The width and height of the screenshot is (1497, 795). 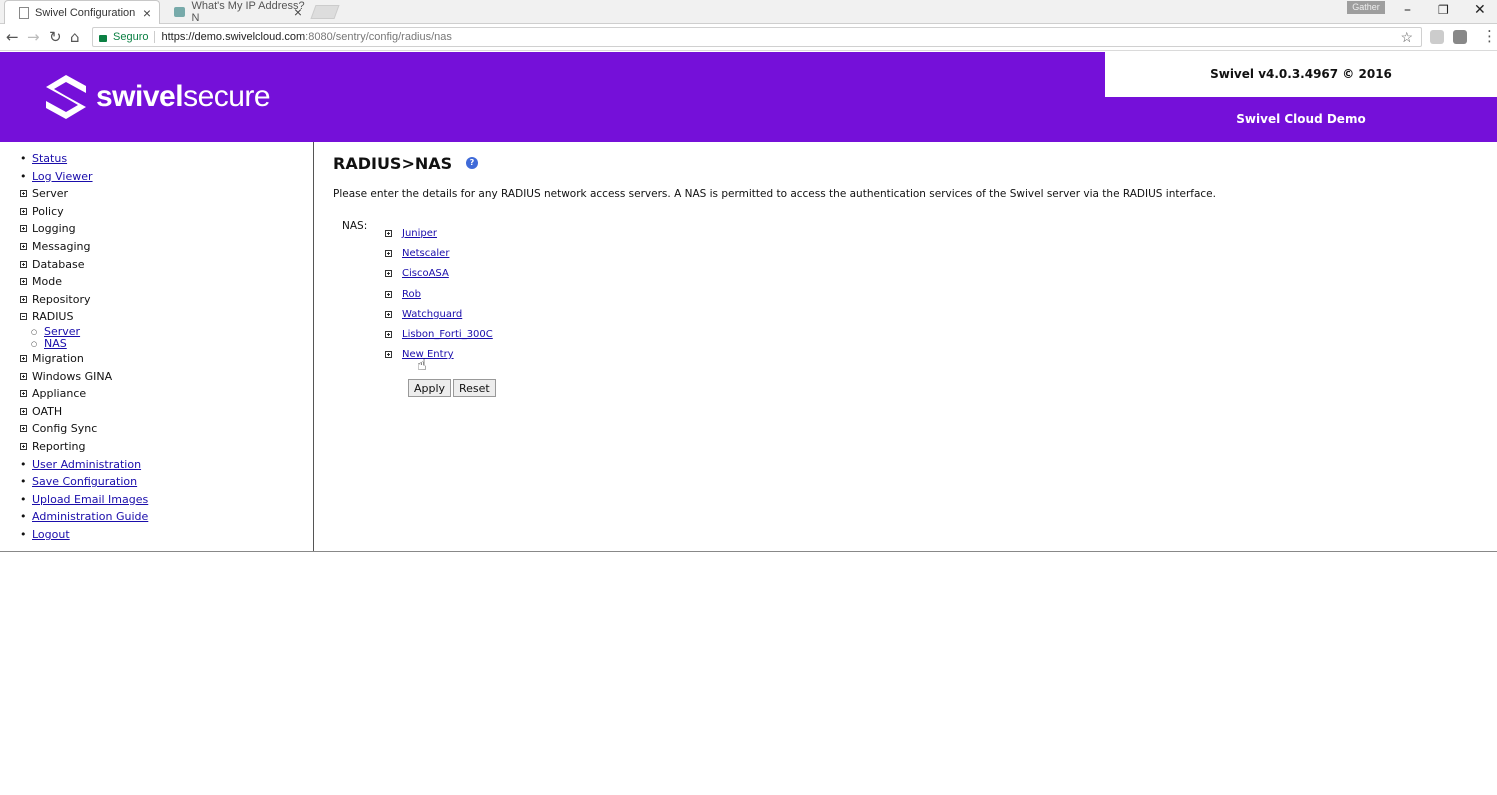 I want to click on bookmark-star-icon: ☆, so click(x=1406, y=37).